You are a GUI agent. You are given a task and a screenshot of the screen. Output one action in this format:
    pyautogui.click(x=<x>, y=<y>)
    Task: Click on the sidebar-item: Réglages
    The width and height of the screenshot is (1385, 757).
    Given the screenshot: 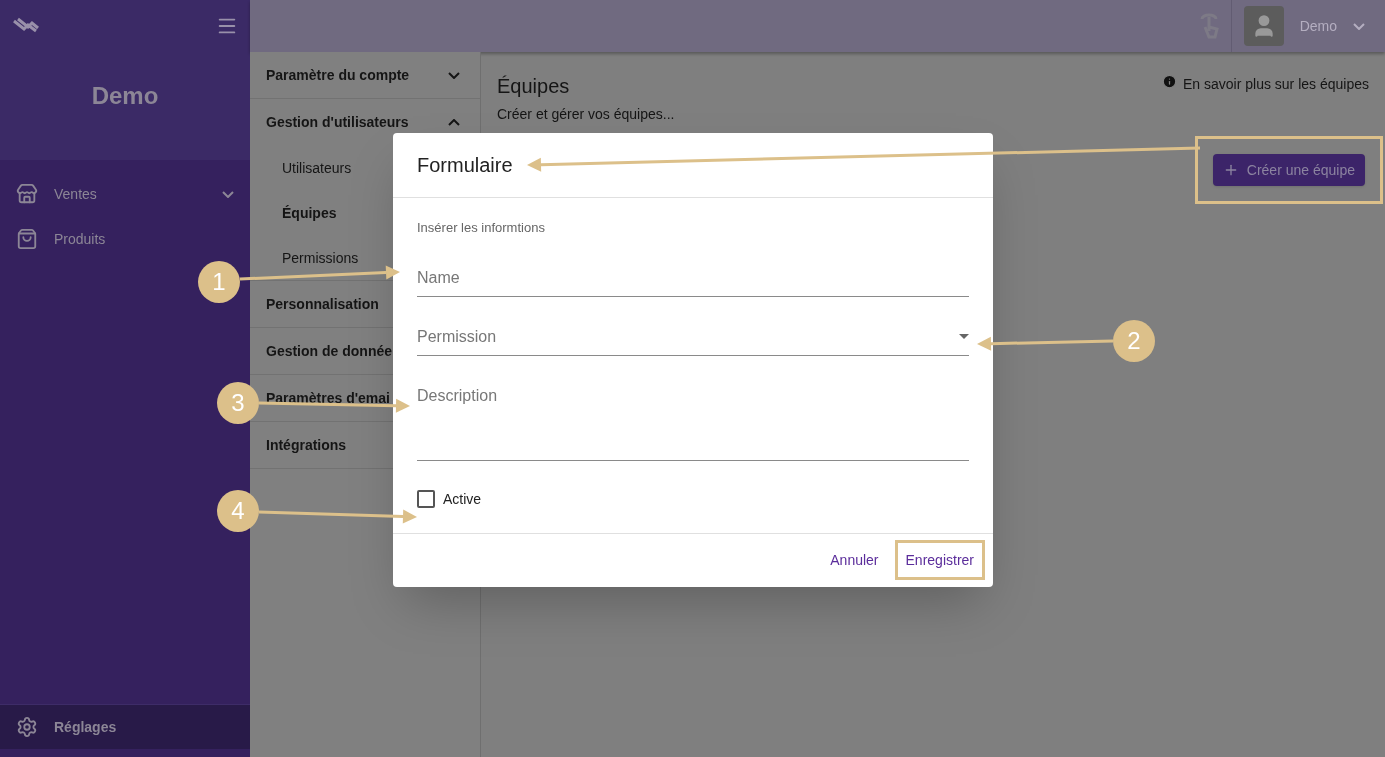 What is the action you would take?
    pyautogui.click(x=125, y=726)
    